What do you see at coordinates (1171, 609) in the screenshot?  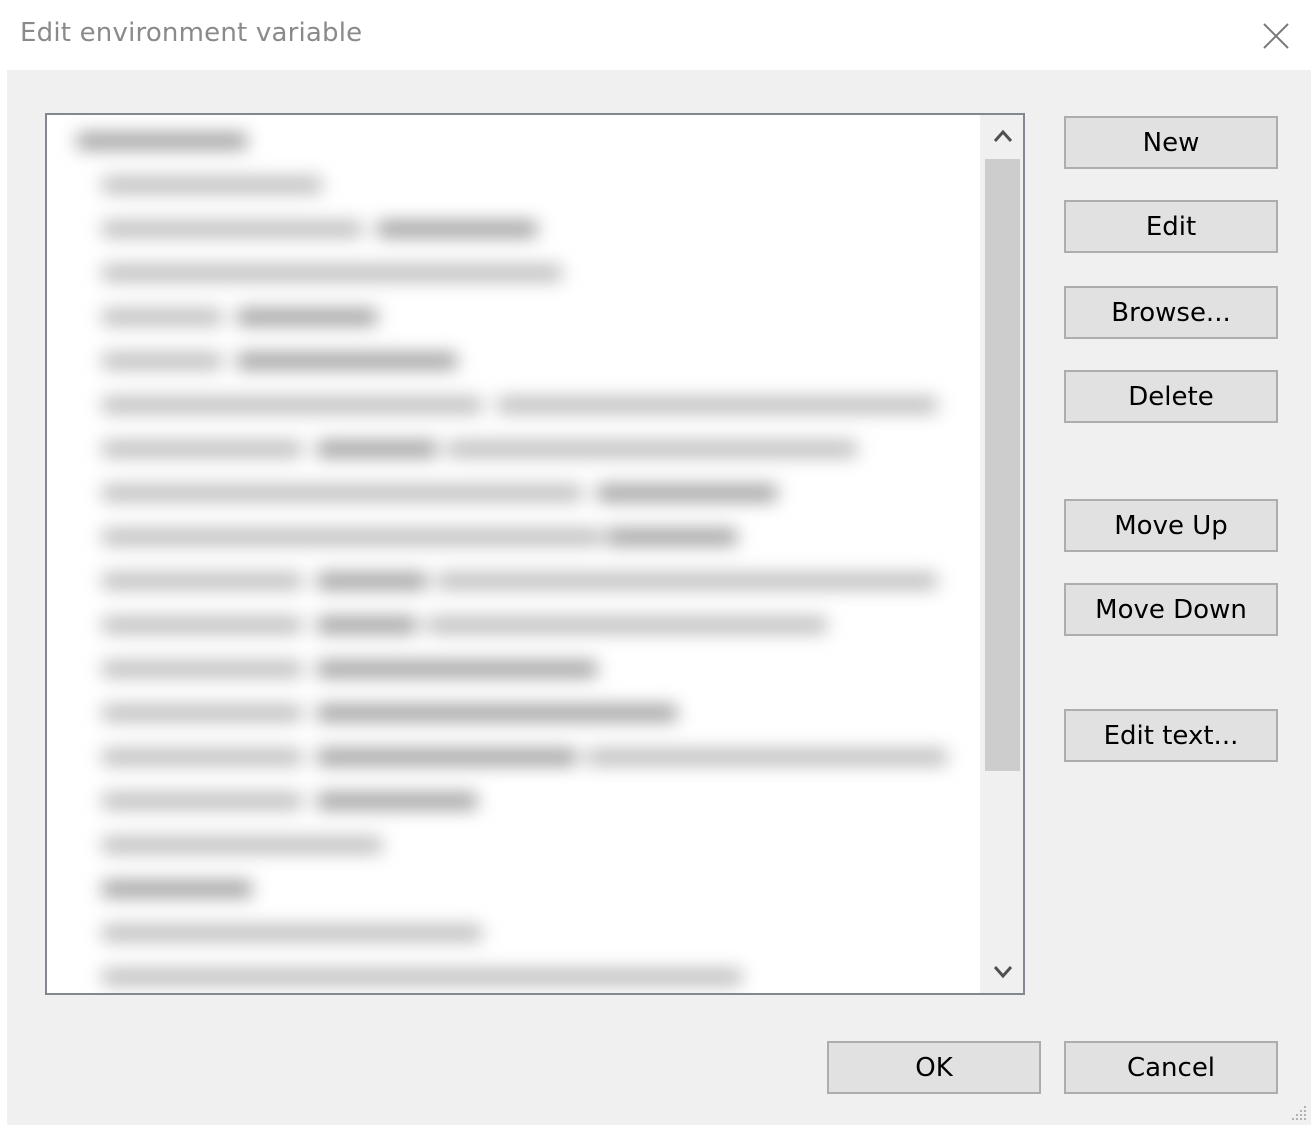 I see `move-down-button: Move Down` at bounding box center [1171, 609].